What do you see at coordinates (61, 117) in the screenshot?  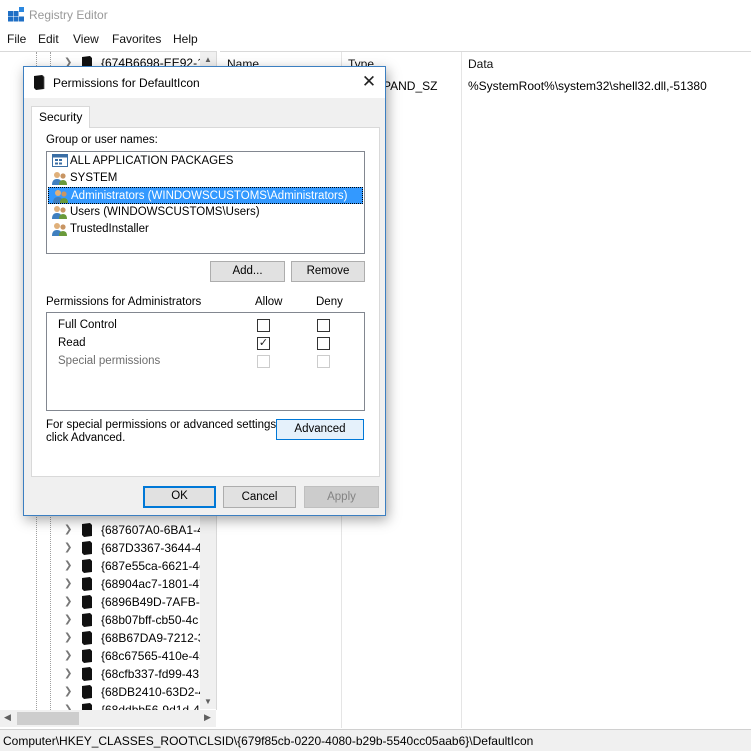 I see `tab-security: Security` at bounding box center [61, 117].